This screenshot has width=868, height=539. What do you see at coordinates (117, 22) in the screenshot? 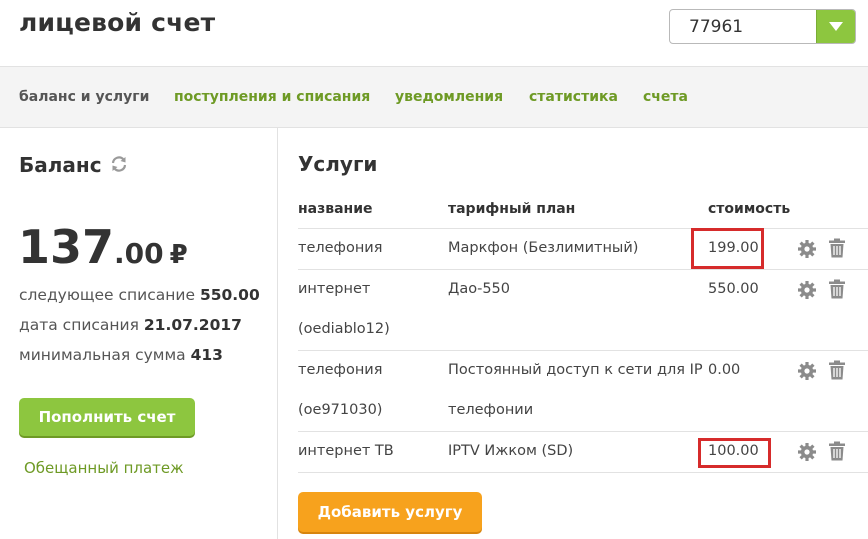
I see `page-title: лицевой счет` at bounding box center [117, 22].